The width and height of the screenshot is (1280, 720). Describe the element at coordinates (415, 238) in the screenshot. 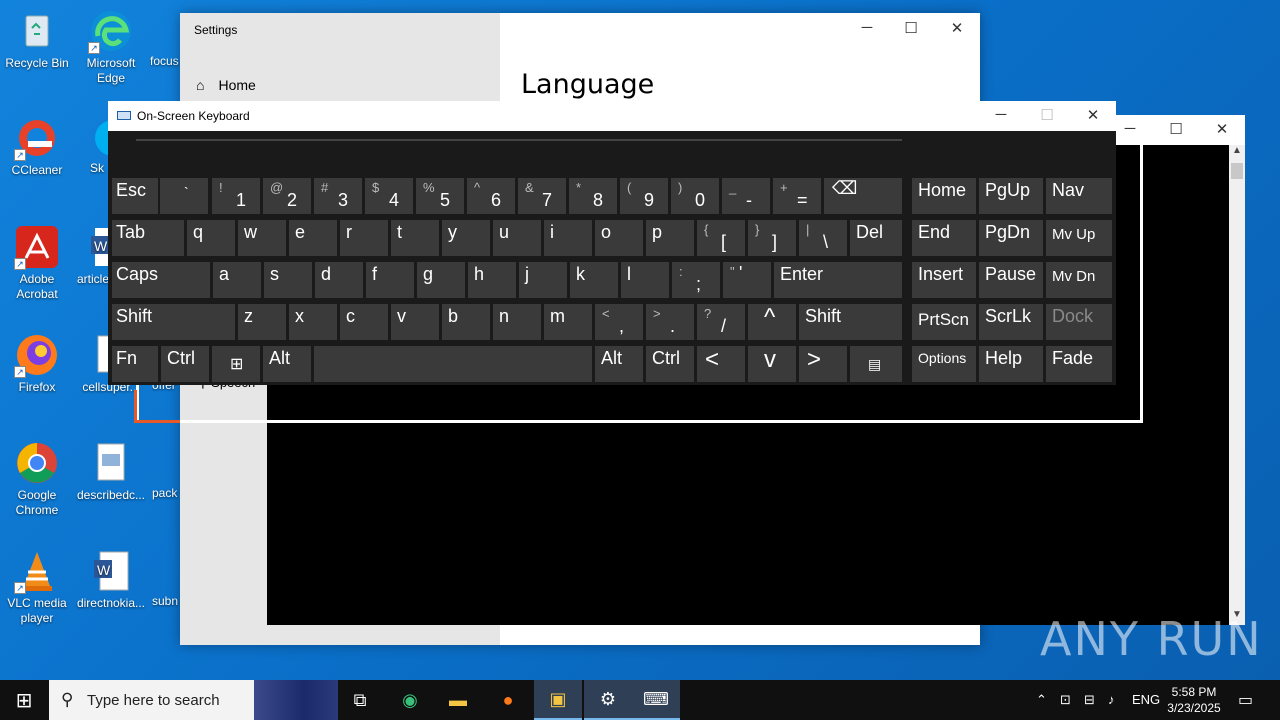

I see `key-t: t` at that location.